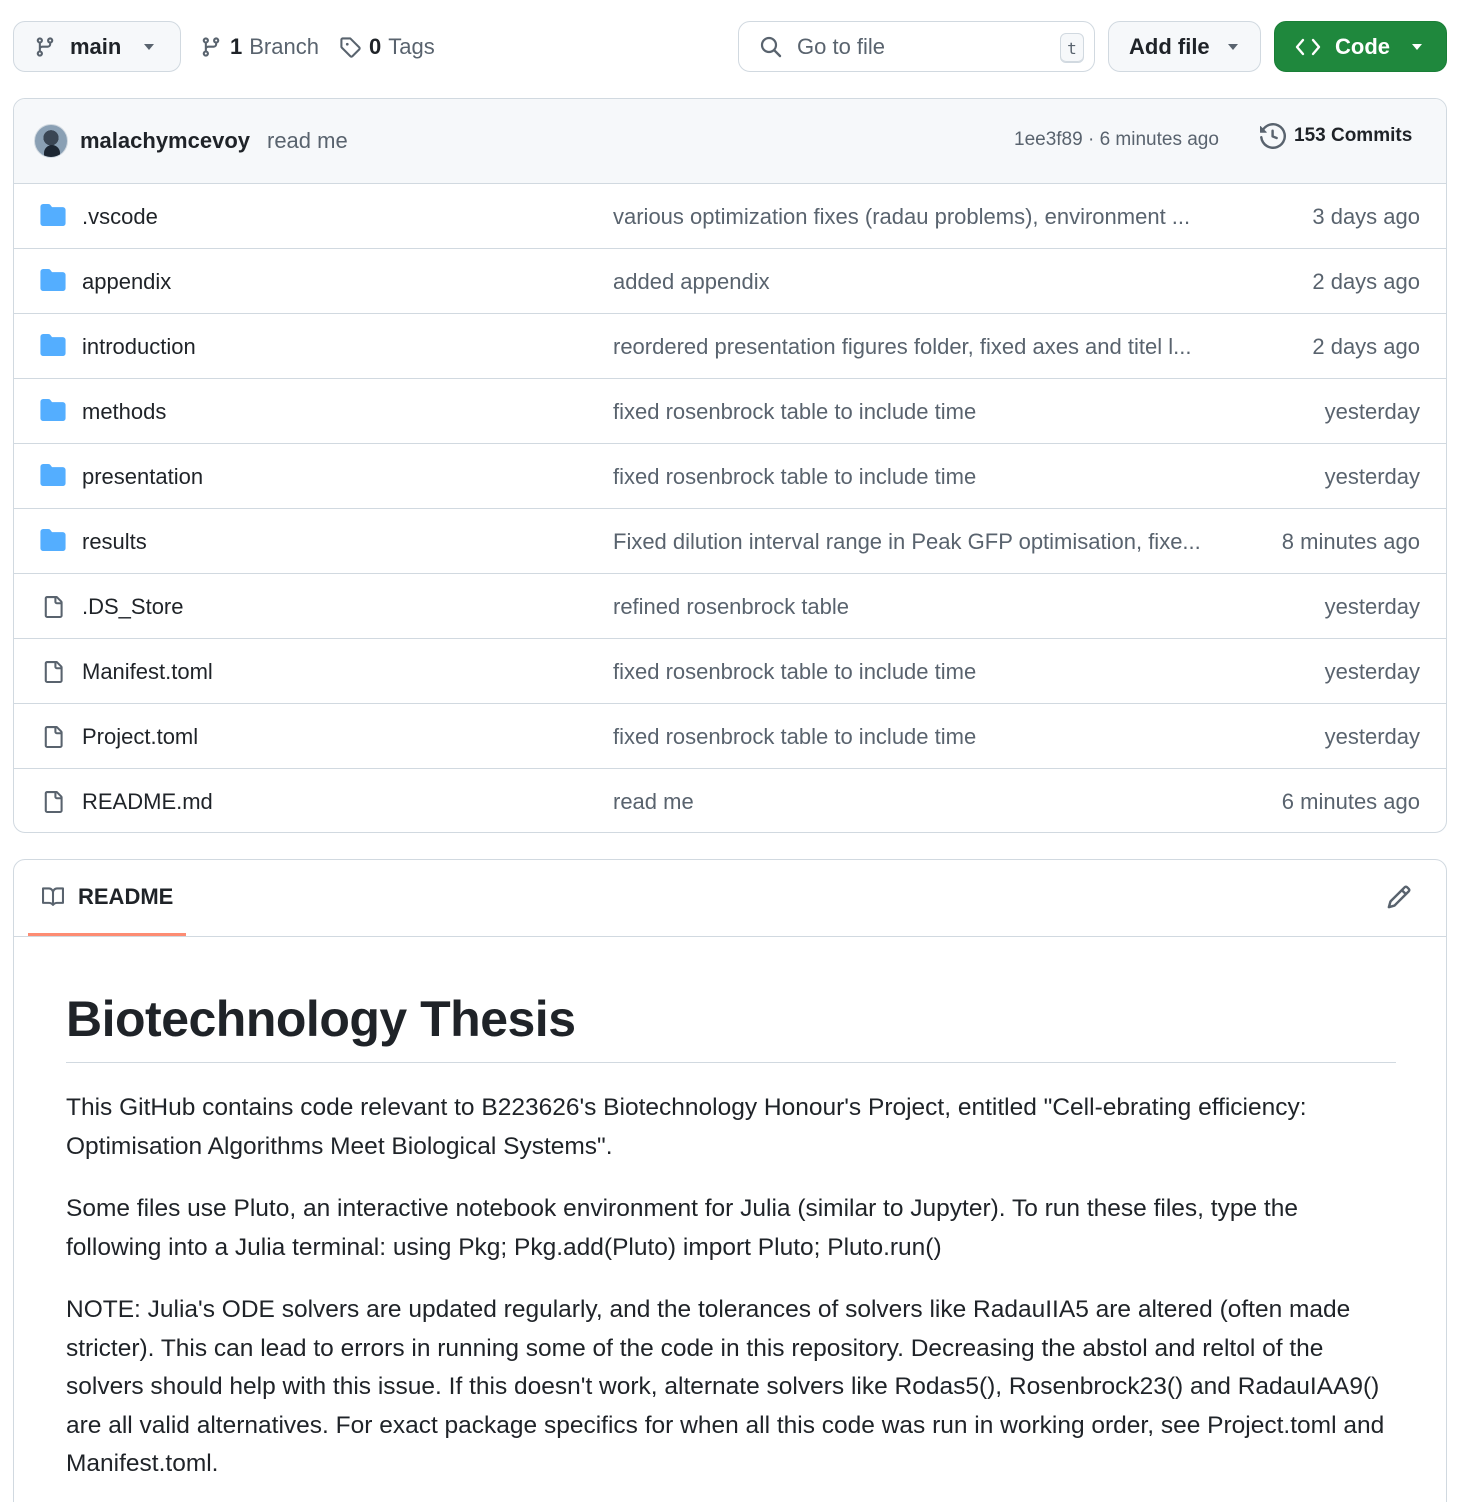 The width and height of the screenshot is (1460, 1502). Describe the element at coordinates (923, 802) in the screenshot. I see `commit-message-link: read me` at that location.